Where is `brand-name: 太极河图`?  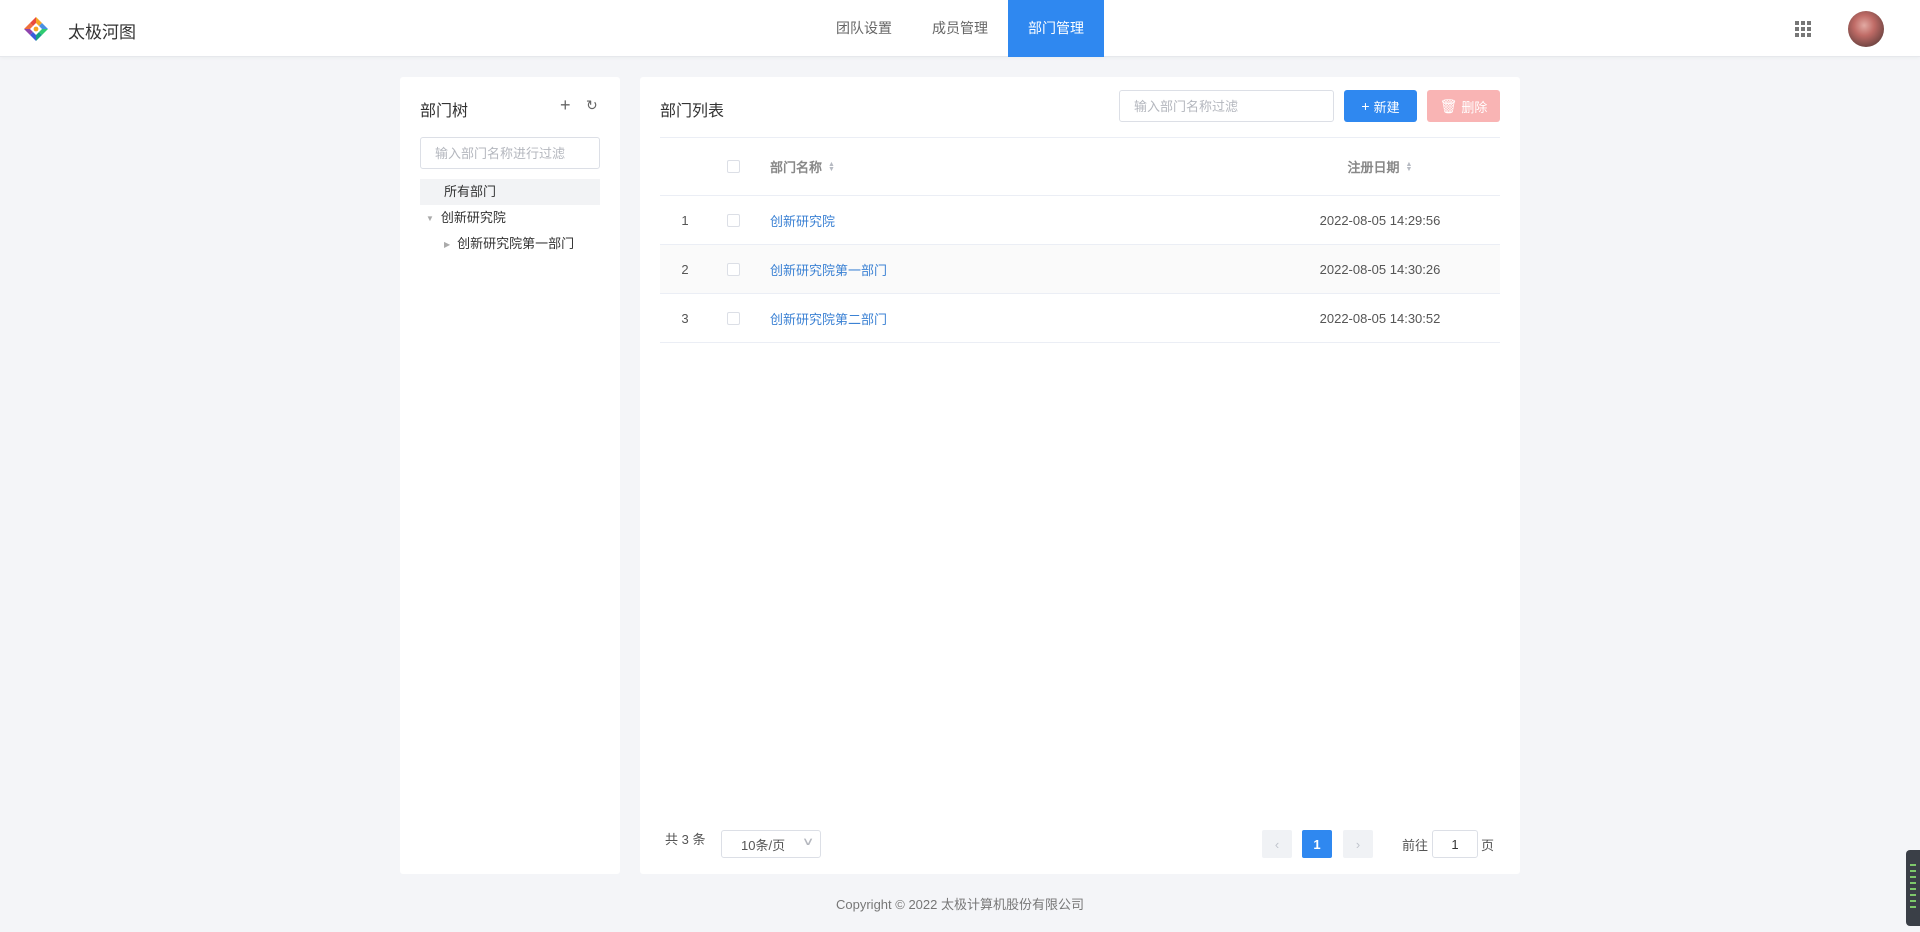
brand-name: 太极河图 is located at coordinates (102, 32).